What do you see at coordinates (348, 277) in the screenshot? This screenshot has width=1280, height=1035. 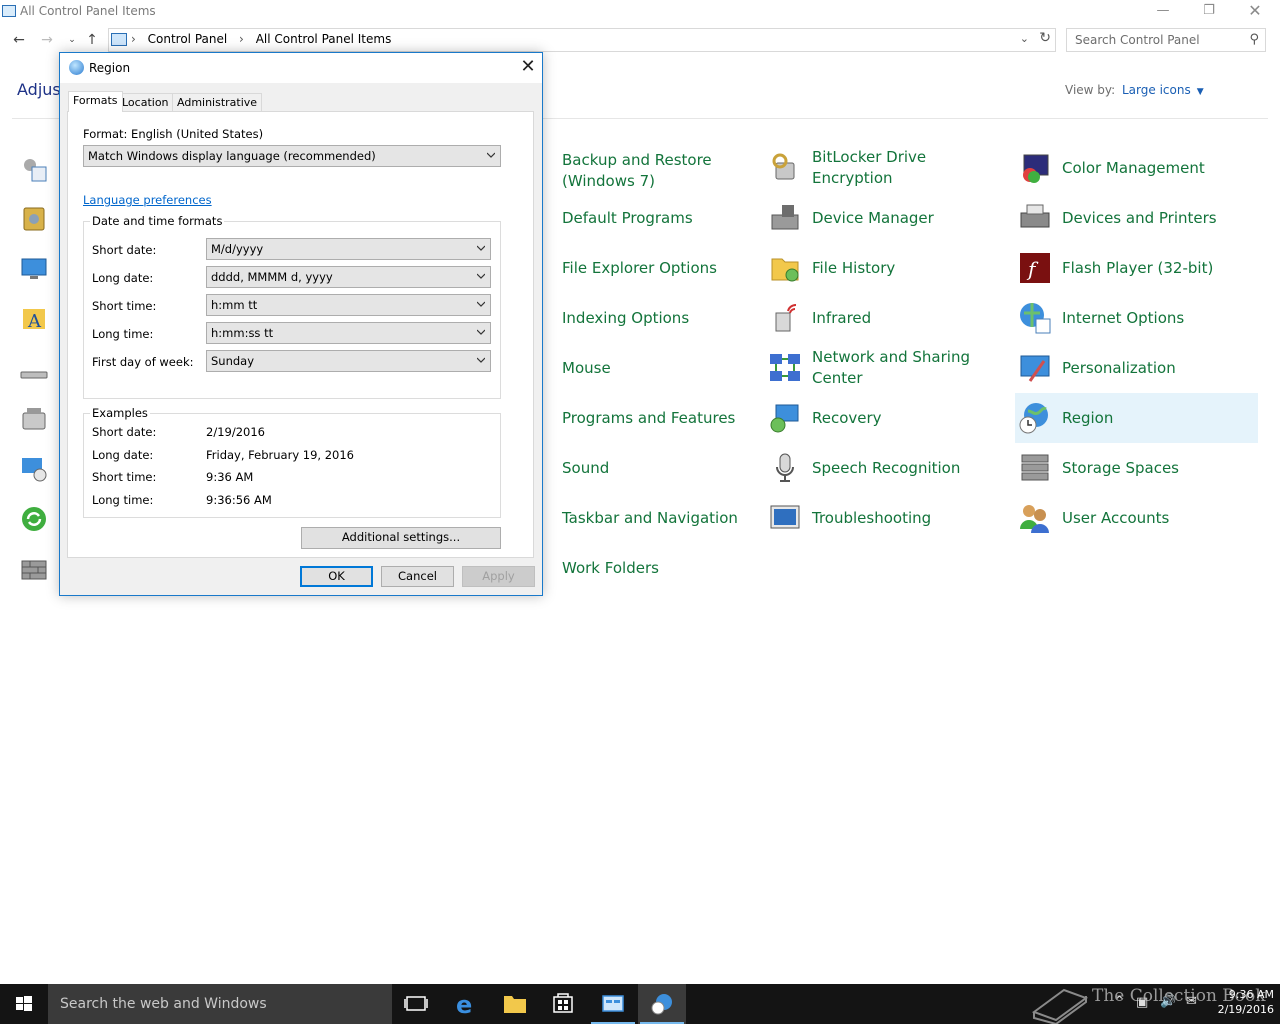 I see `long-date-select: dddd, MMMM d, yyyy` at bounding box center [348, 277].